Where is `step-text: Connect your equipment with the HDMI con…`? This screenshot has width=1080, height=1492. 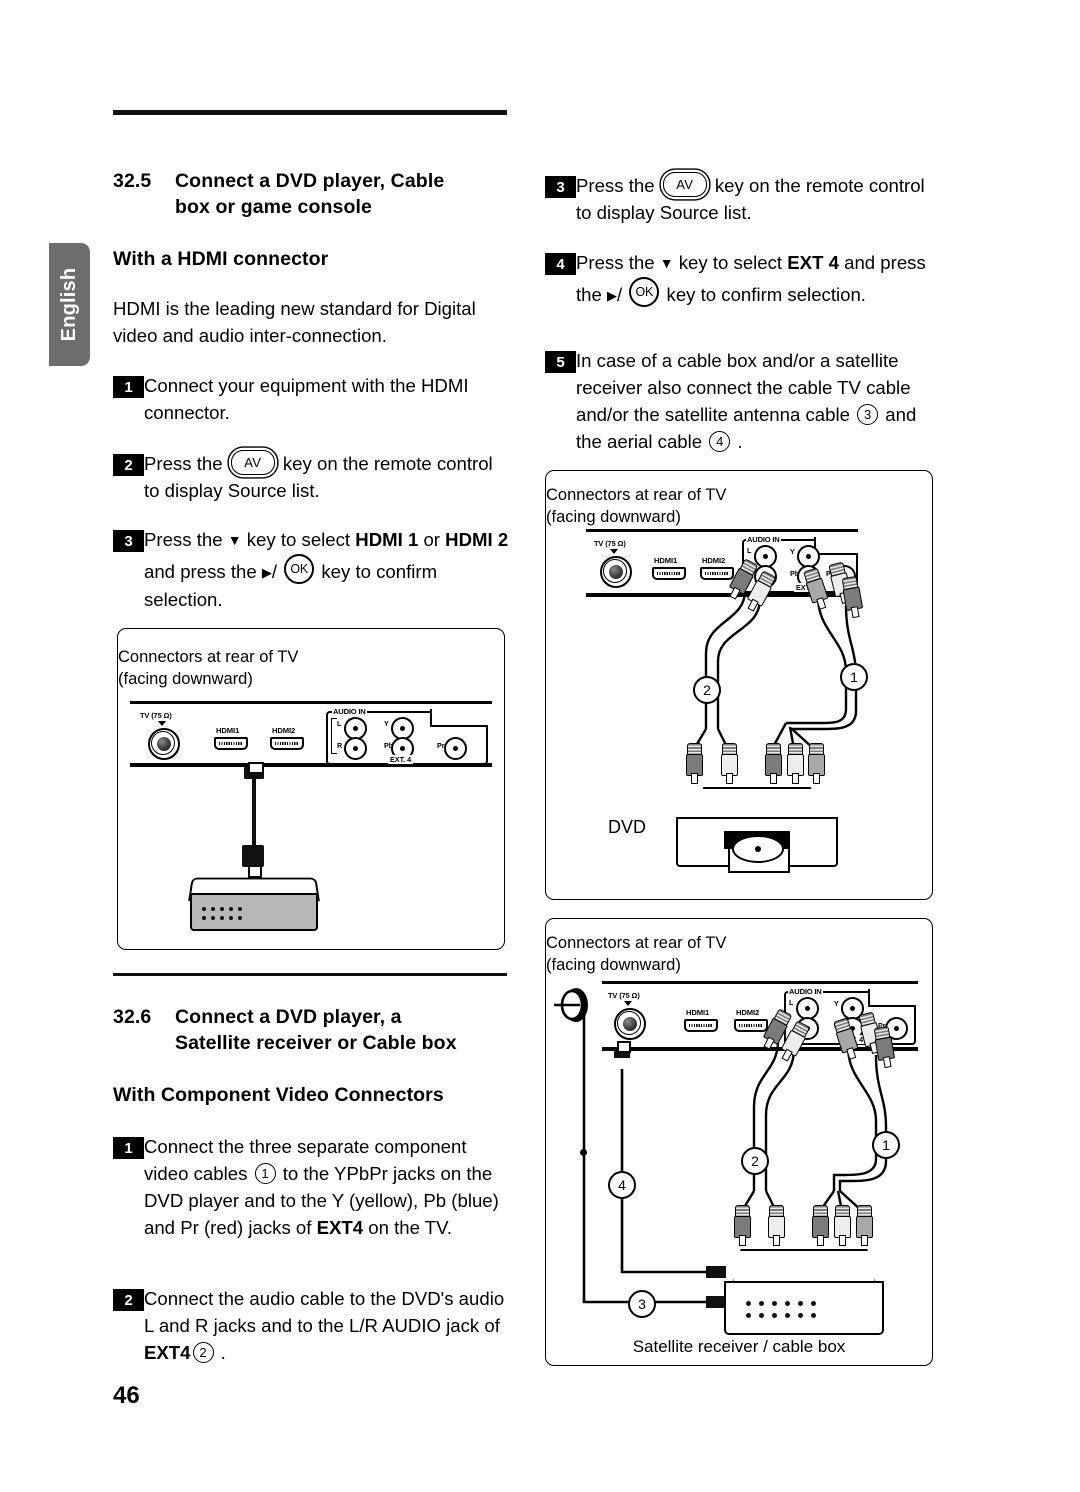
step-text: Connect your equipment with the HDMI con… is located at coordinates (306, 399).